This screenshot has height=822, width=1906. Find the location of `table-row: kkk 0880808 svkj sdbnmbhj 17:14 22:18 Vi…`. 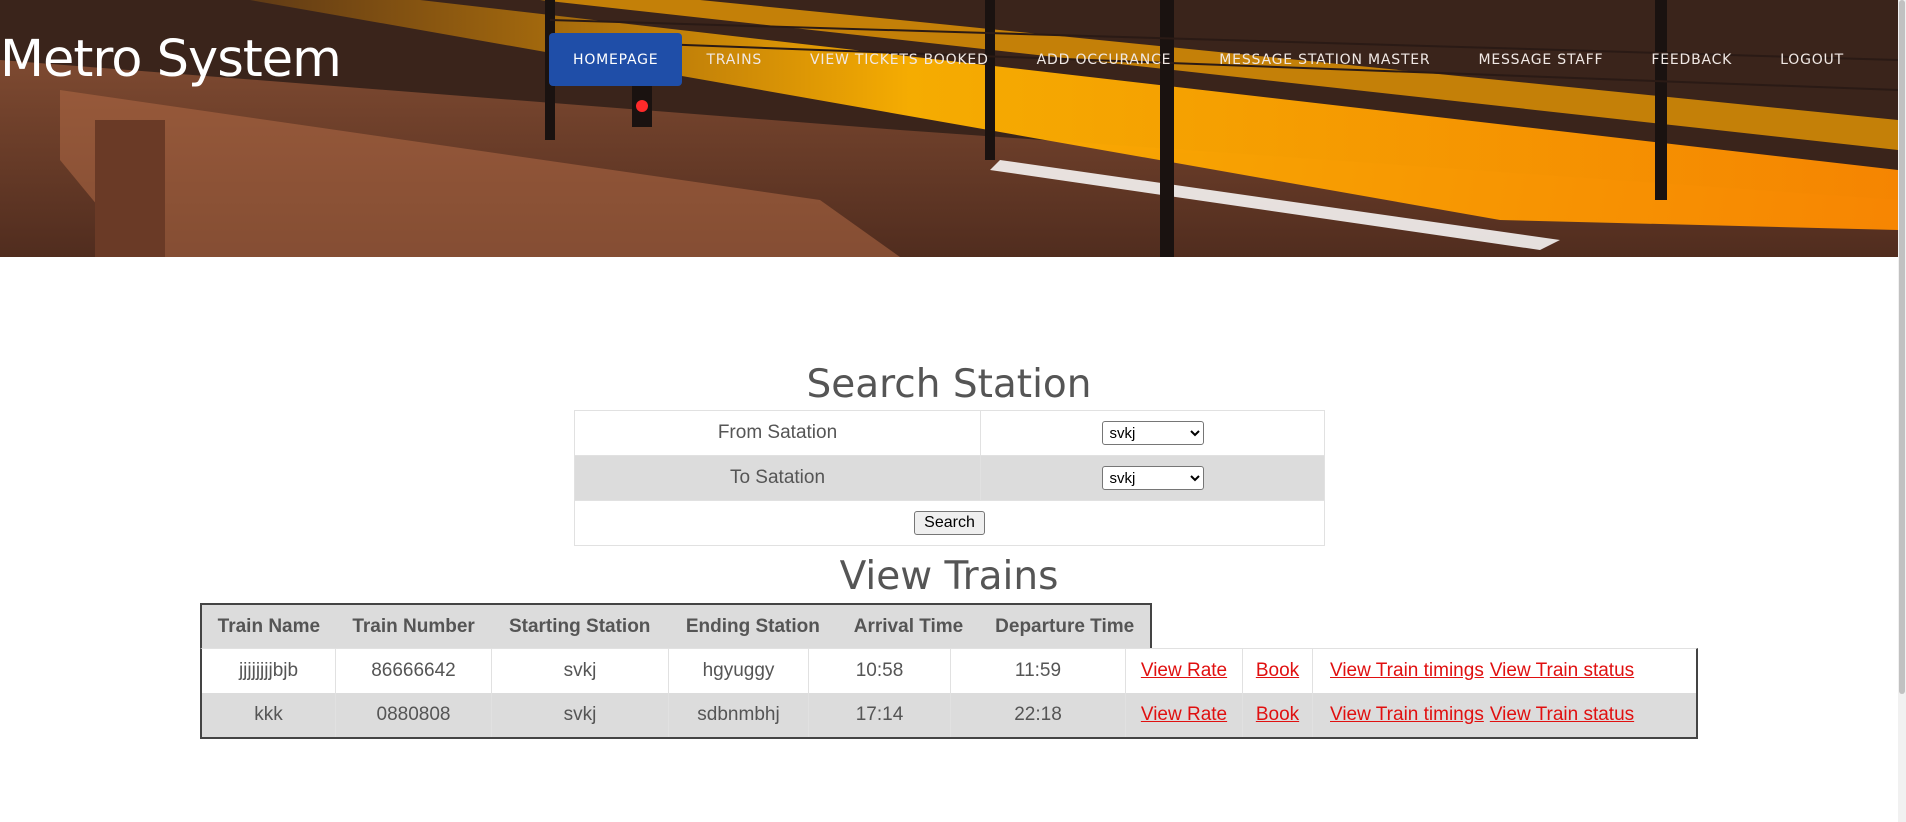

table-row: kkk 0880808 svkj sdbnmbhj 17:14 22:18 Vi… is located at coordinates (949, 715).